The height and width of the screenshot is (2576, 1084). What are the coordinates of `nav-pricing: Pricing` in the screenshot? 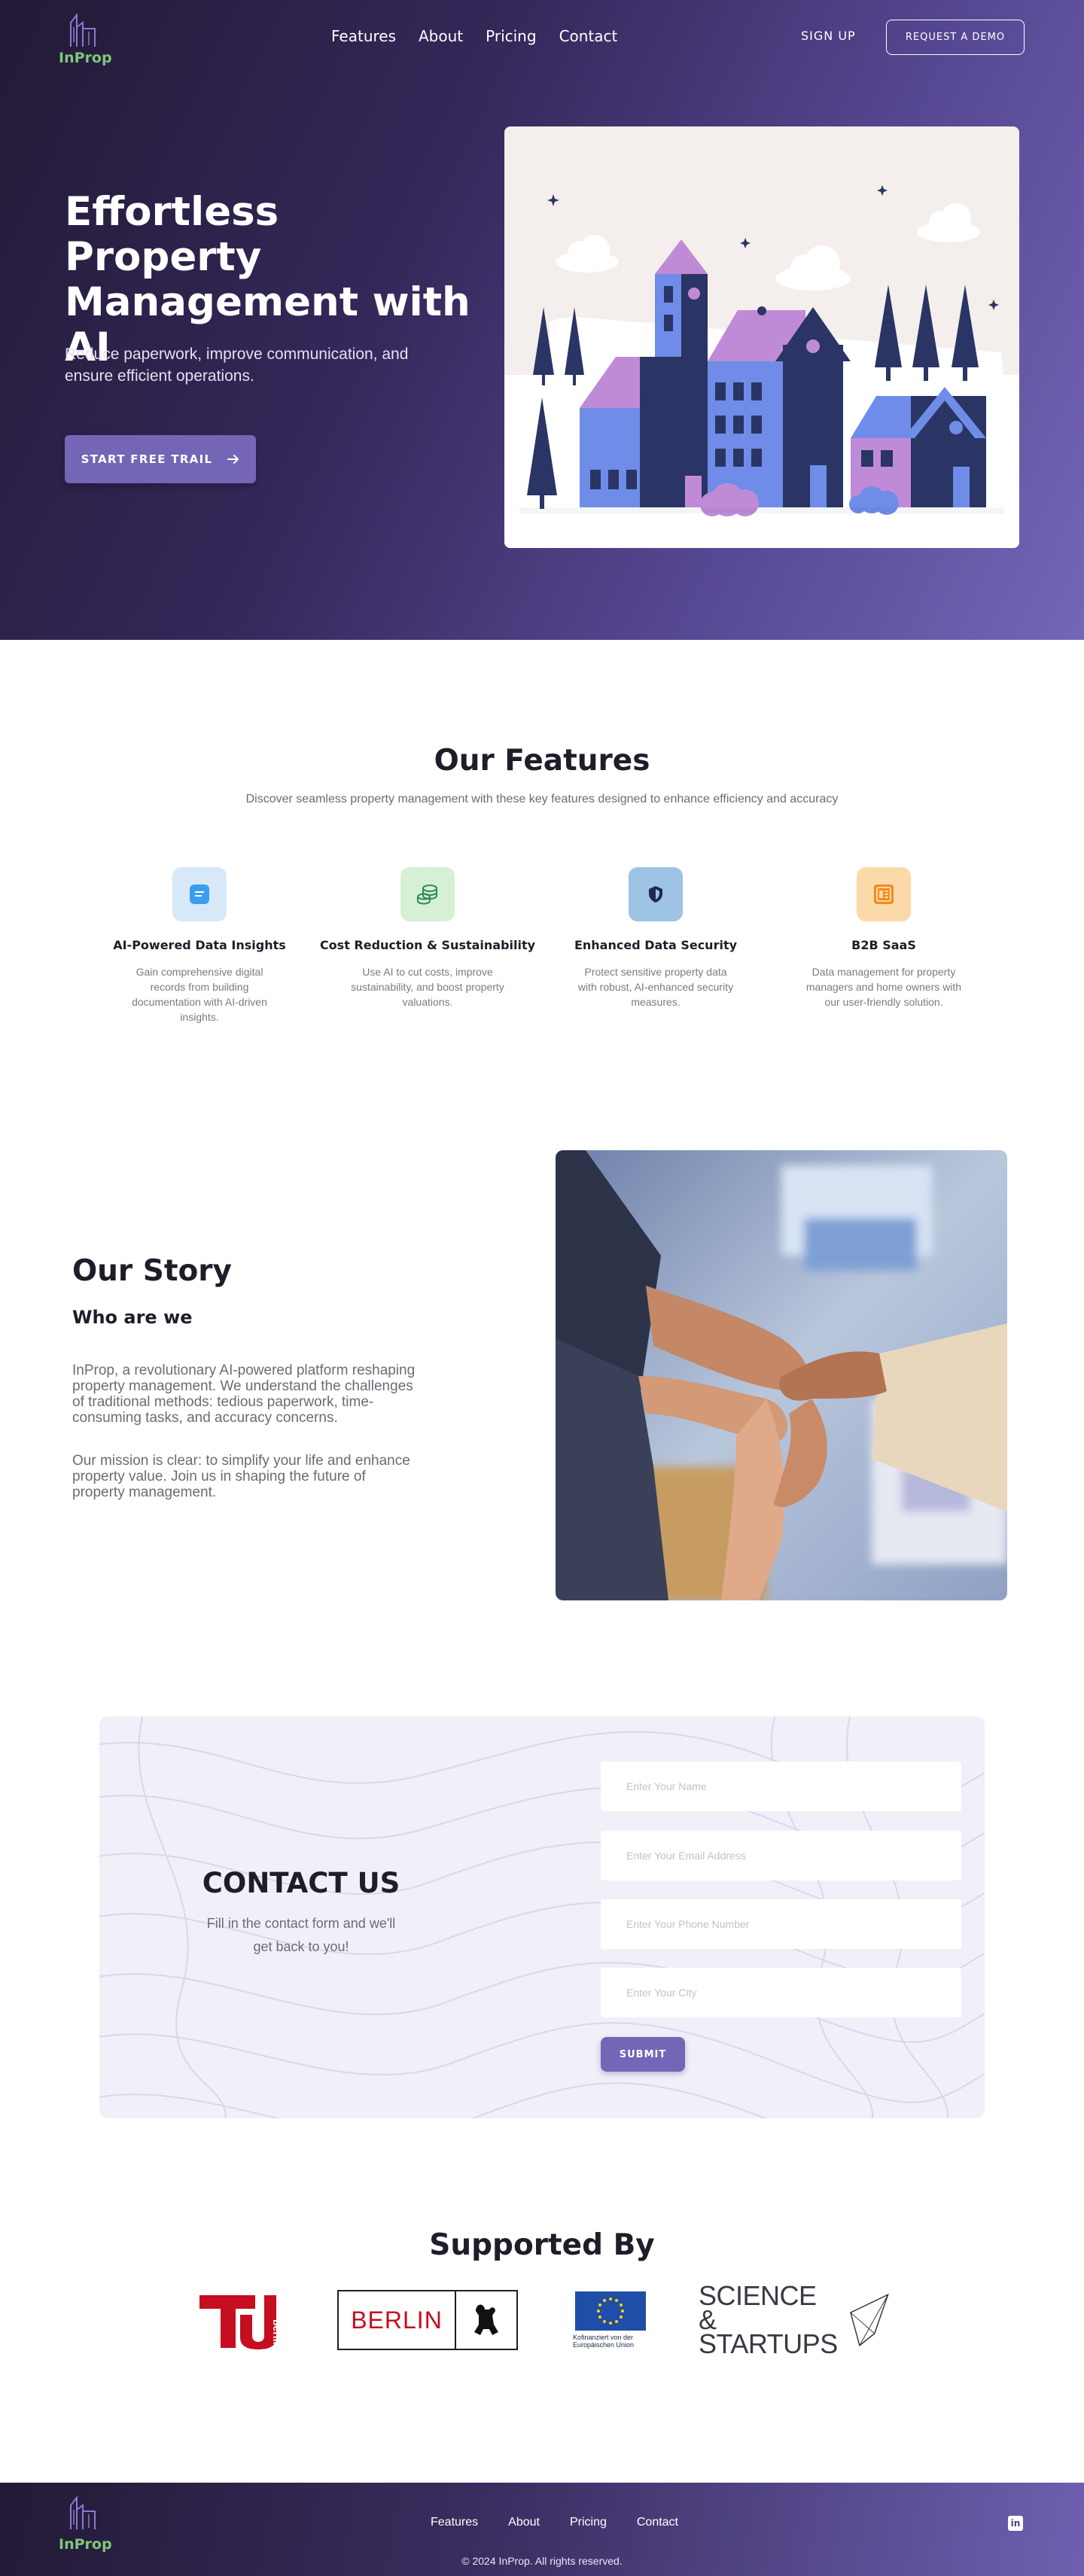 It's located at (511, 36).